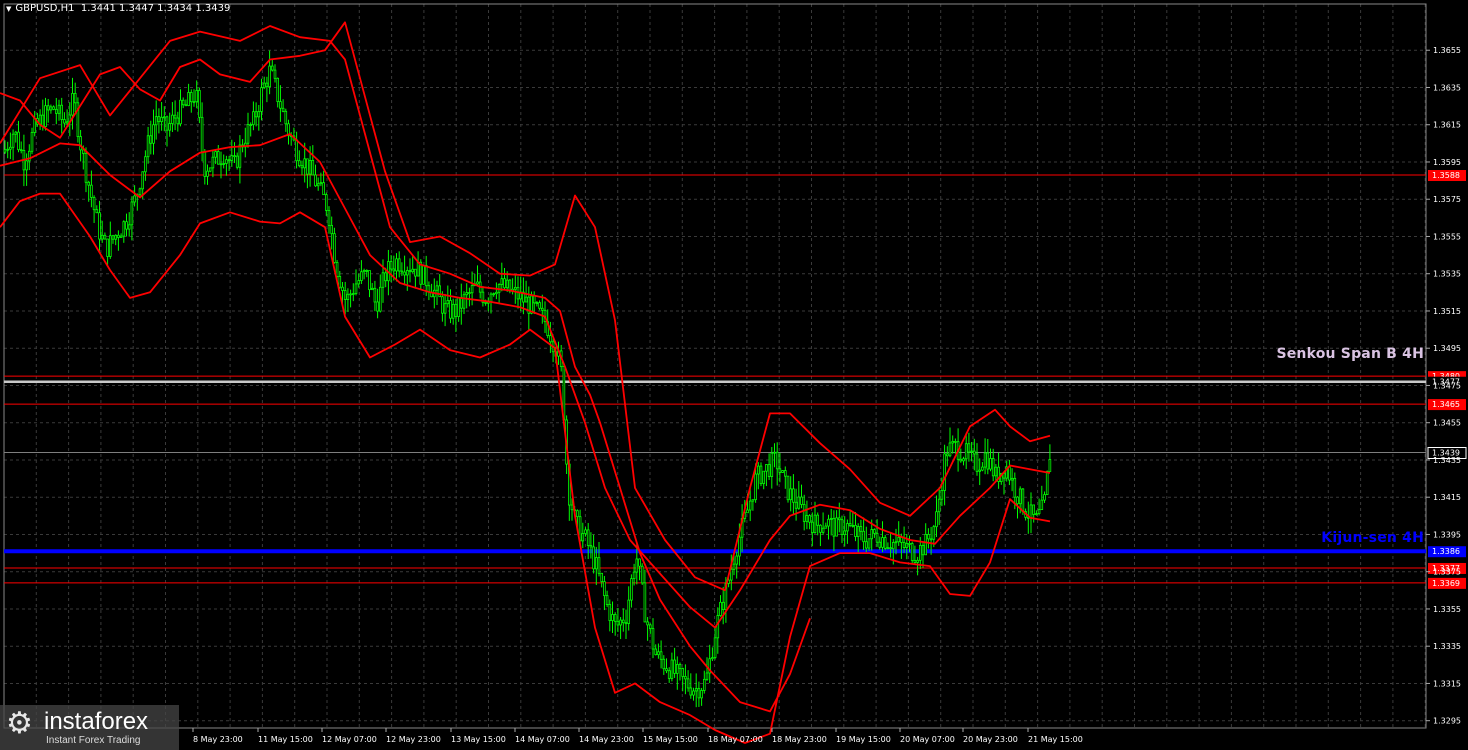  What do you see at coordinates (285, 739) in the screenshot?
I see `x-tick-label: 11 May 15:00` at bounding box center [285, 739].